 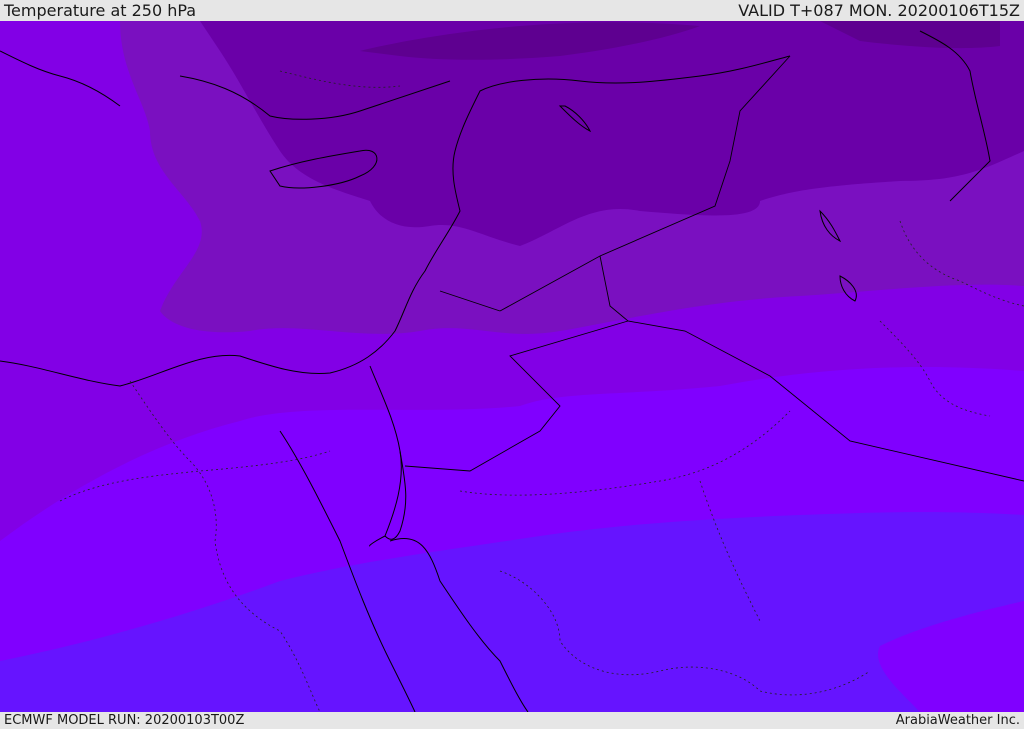 I want to click on map-title: Temperature at 250 hPa, so click(x=100, y=10).